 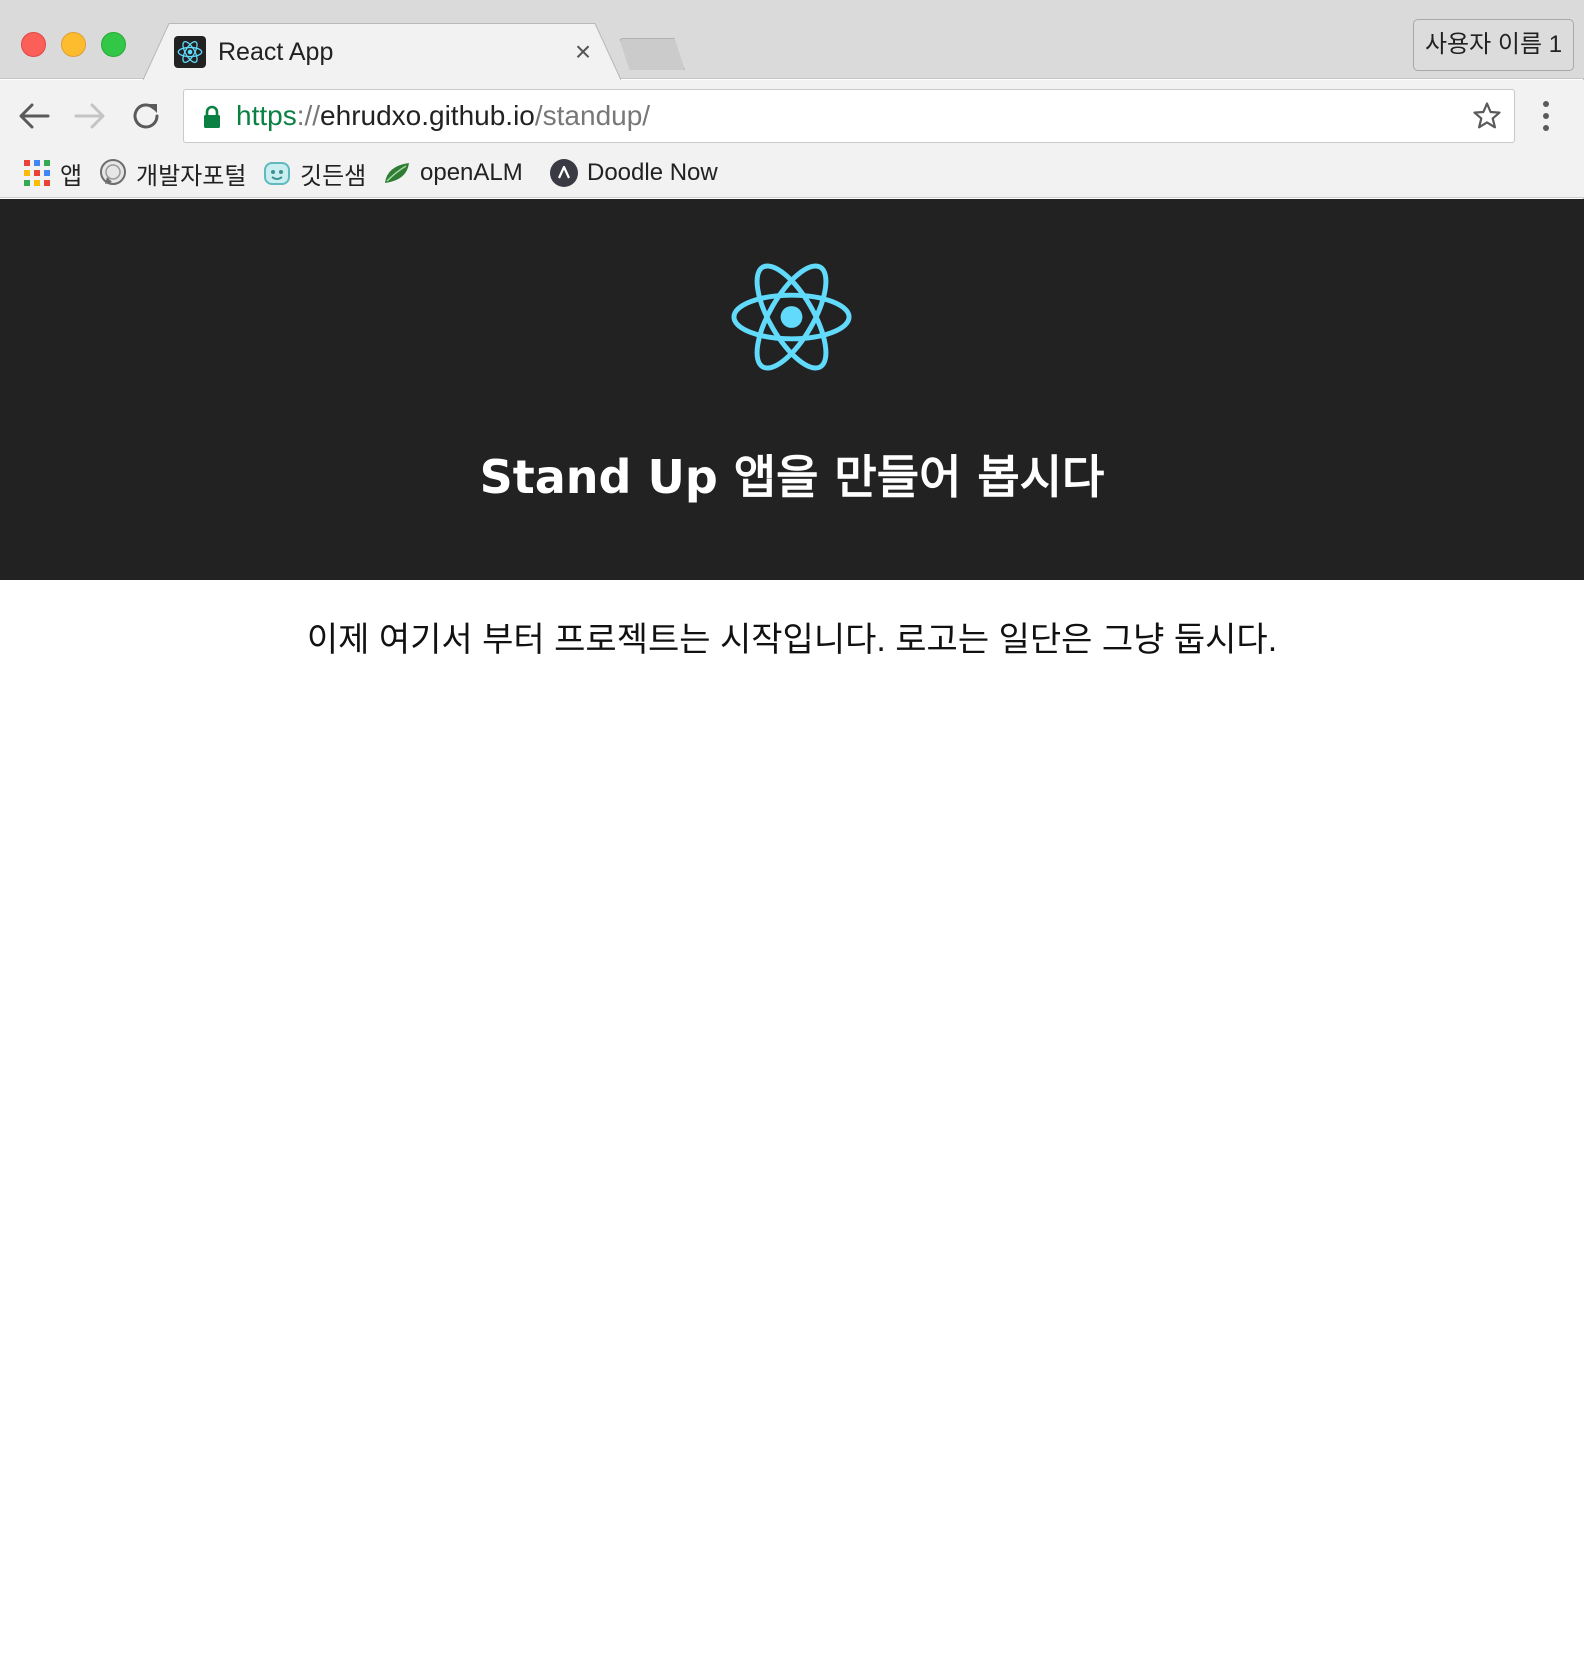 I want to click on url-text: https://ehrudxo.github.io/standup/, so click(x=443, y=116).